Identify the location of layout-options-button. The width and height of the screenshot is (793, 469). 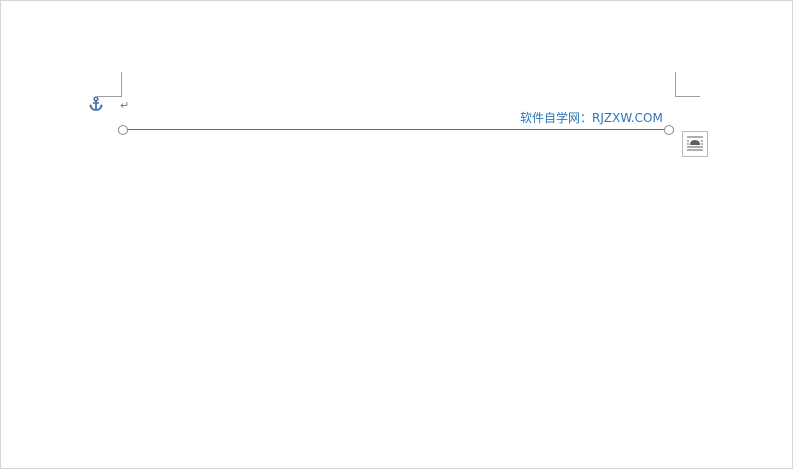
(695, 144).